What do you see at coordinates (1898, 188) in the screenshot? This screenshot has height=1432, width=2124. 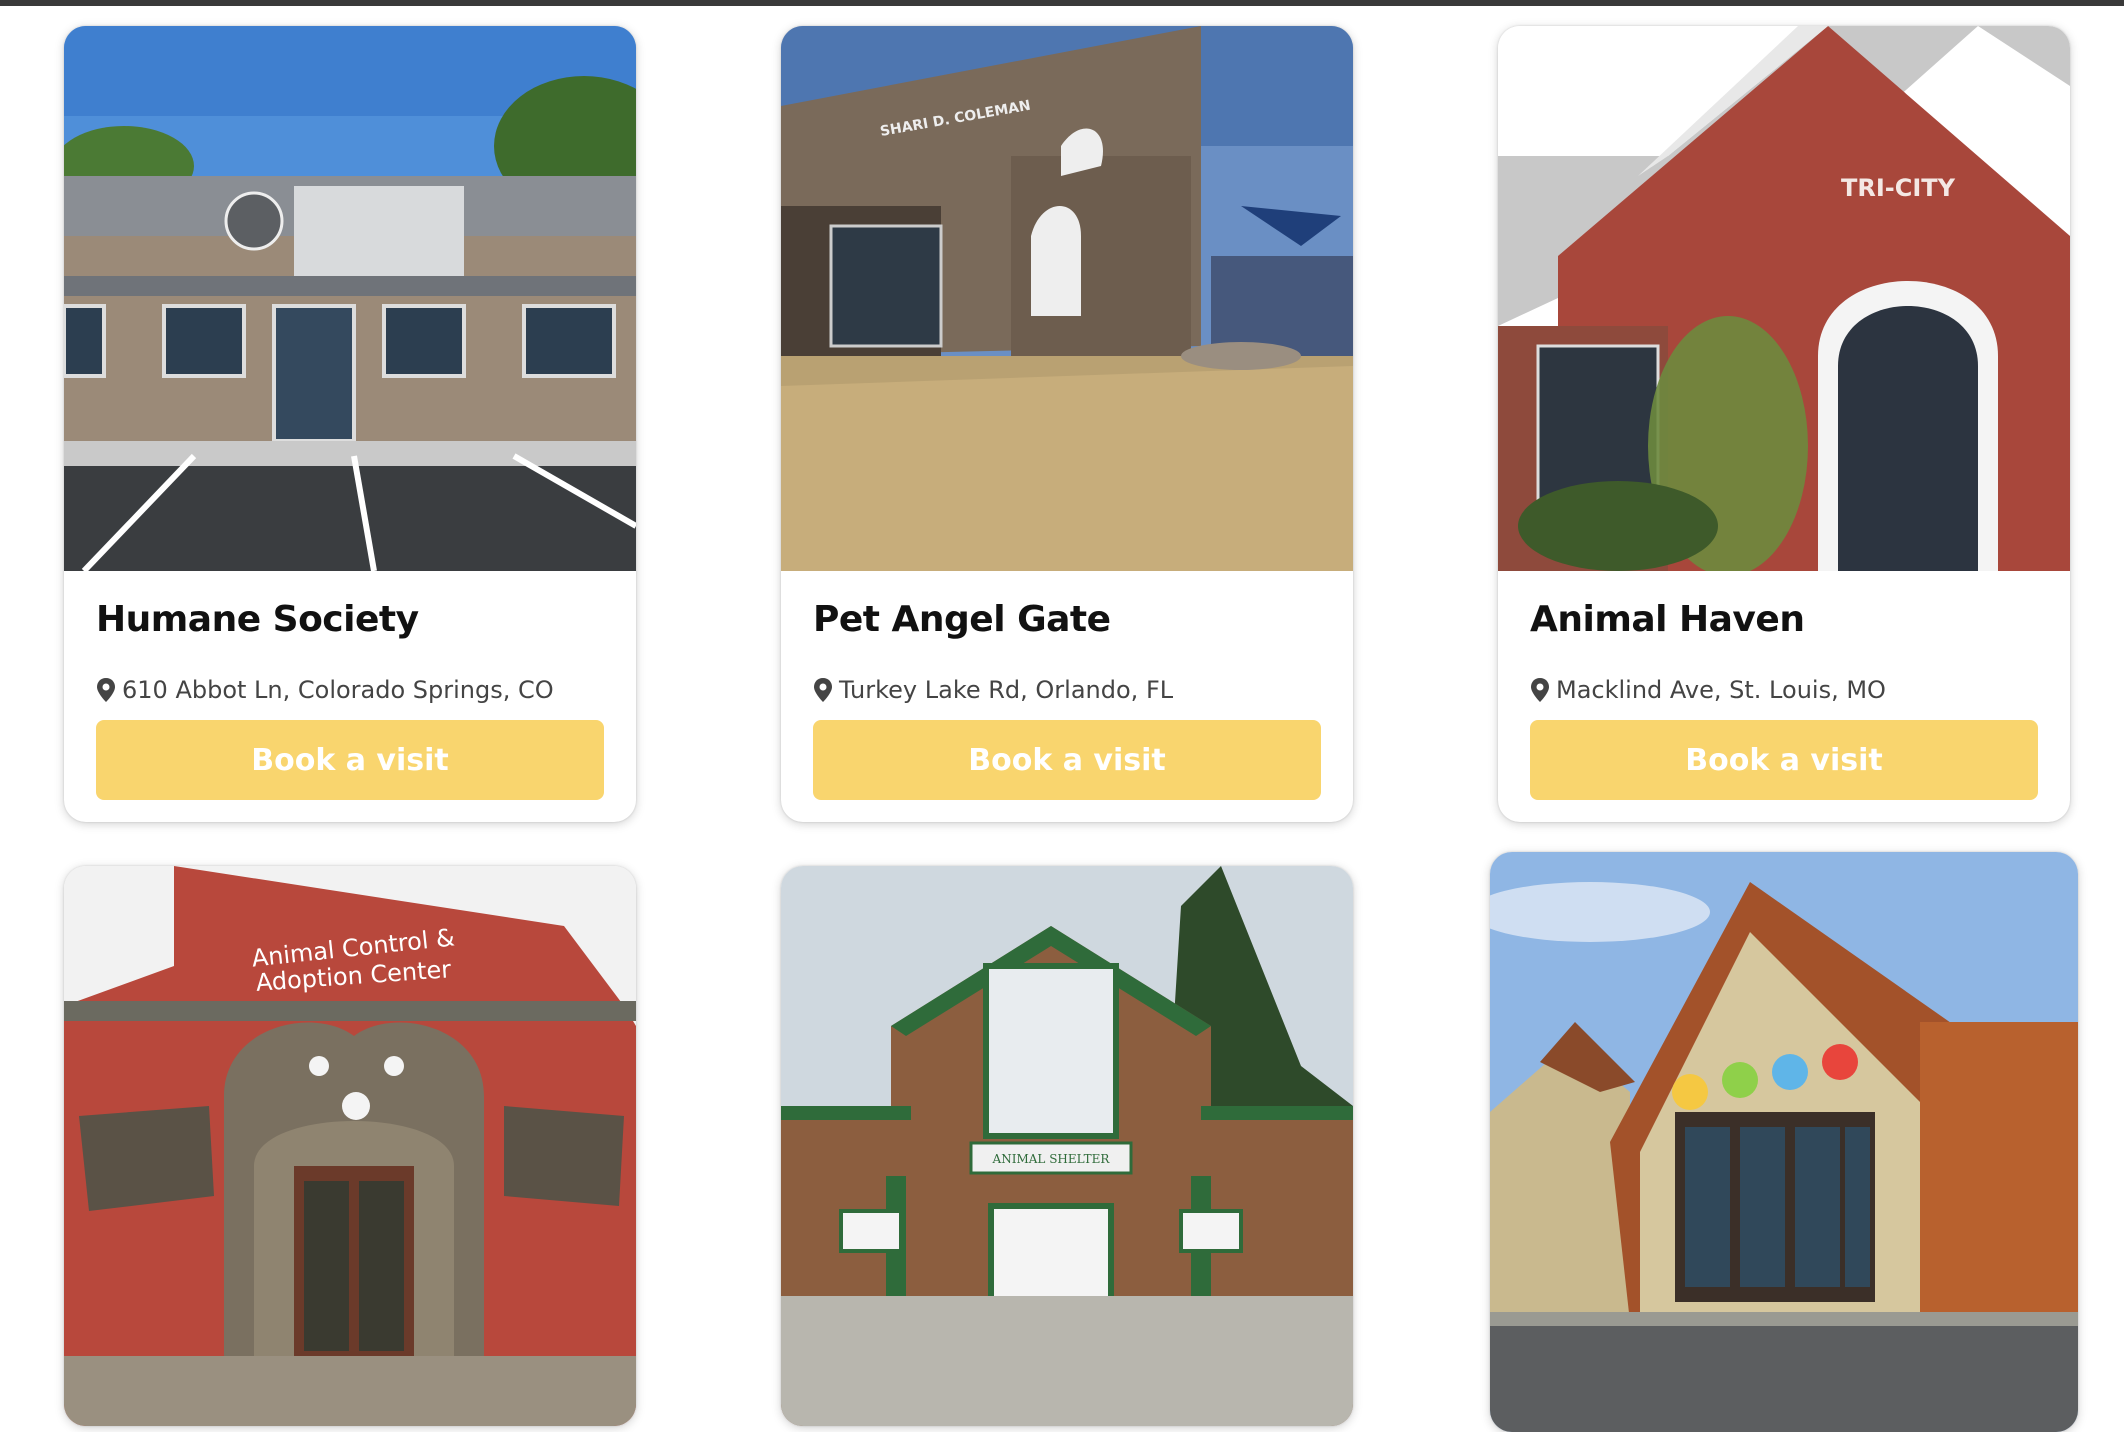 I see `svg-text: TRI-CITY` at bounding box center [1898, 188].